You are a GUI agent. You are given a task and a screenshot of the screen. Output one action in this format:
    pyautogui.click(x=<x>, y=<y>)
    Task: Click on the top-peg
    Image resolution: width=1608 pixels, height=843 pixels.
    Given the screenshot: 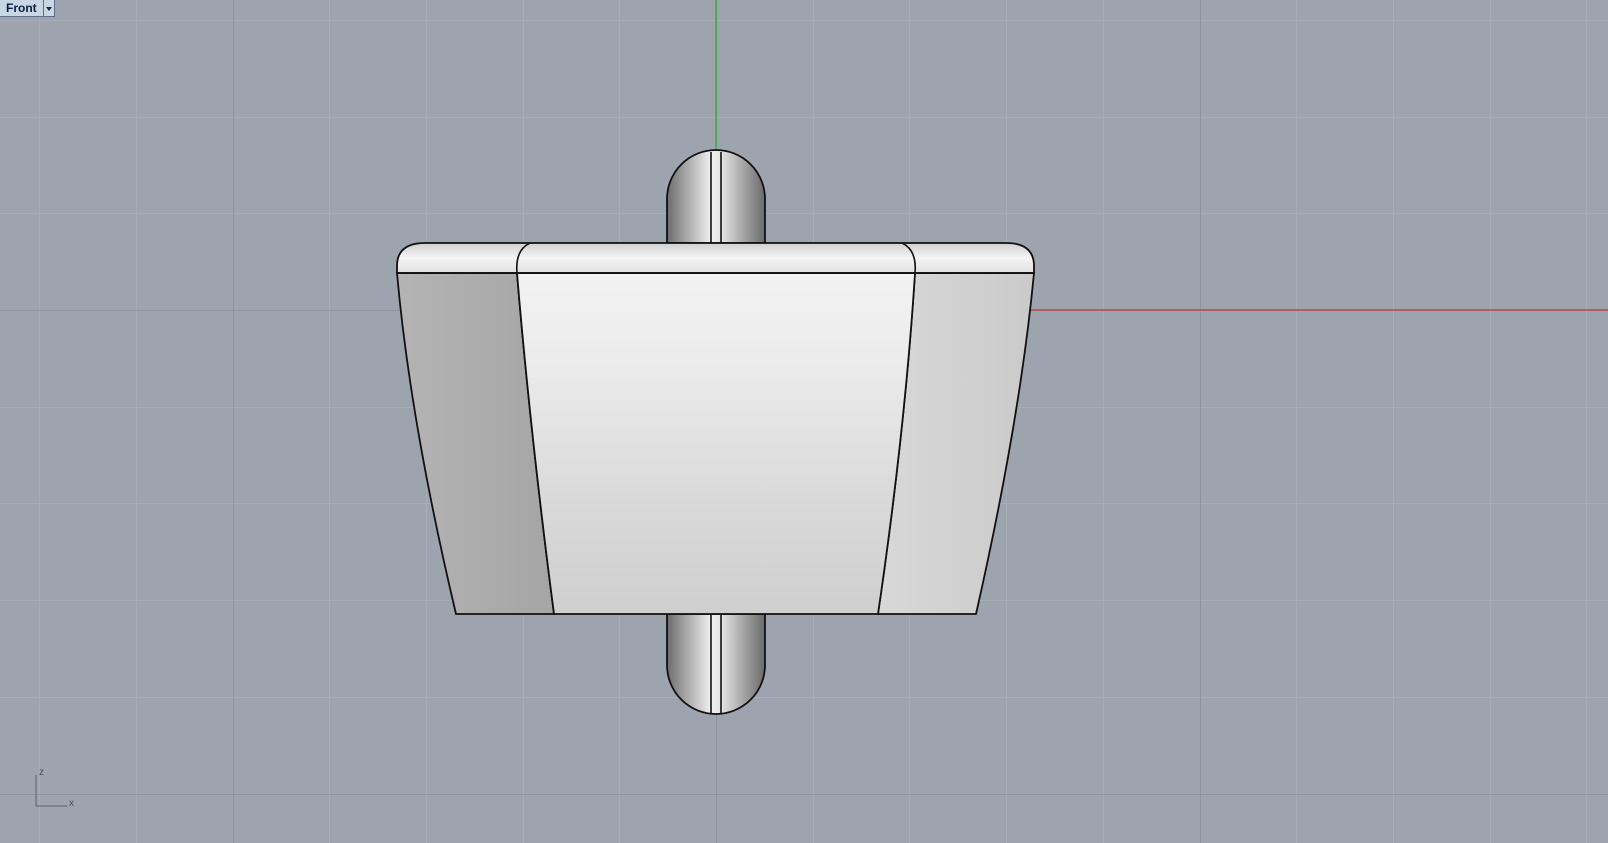 What is the action you would take?
    pyautogui.click(x=716, y=196)
    